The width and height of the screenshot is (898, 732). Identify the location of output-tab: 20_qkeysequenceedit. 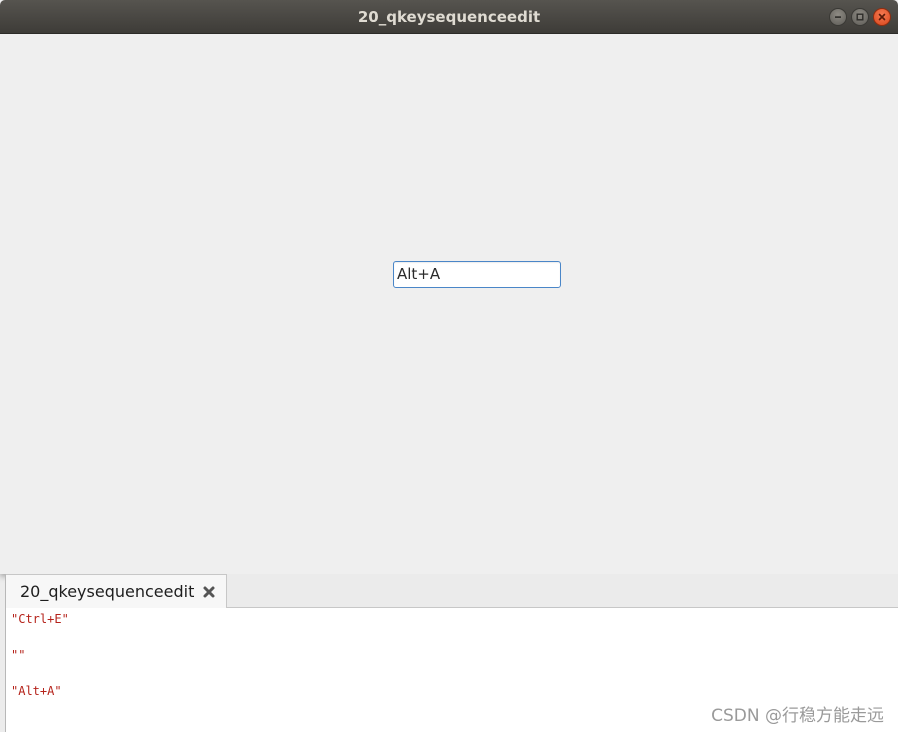
(116, 591).